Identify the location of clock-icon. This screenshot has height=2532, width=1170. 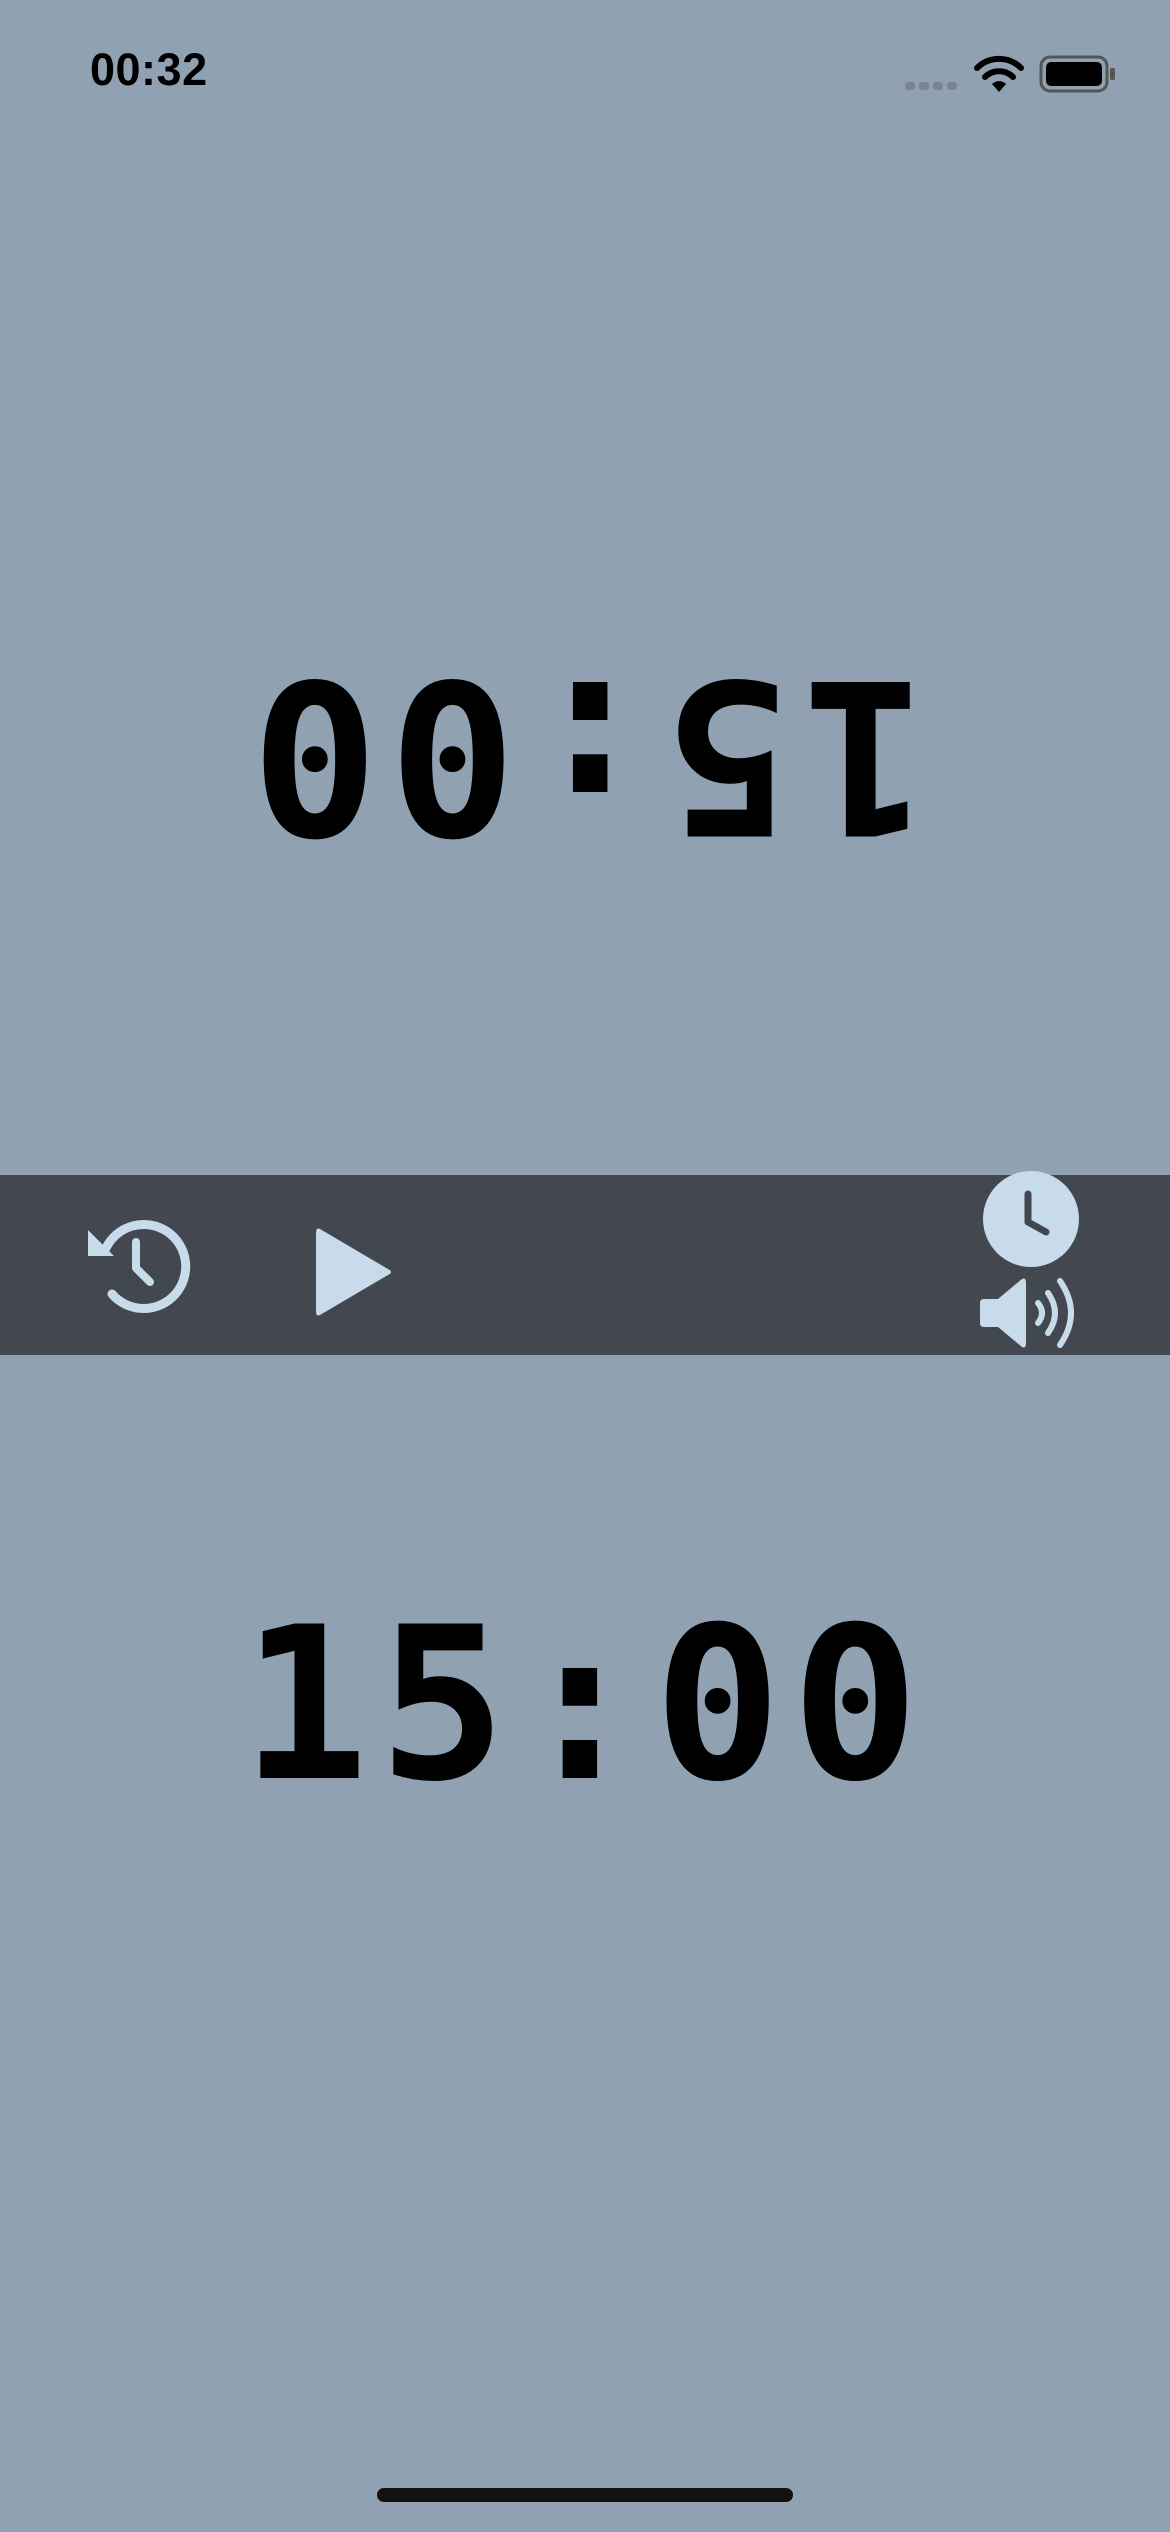
(1031, 1219).